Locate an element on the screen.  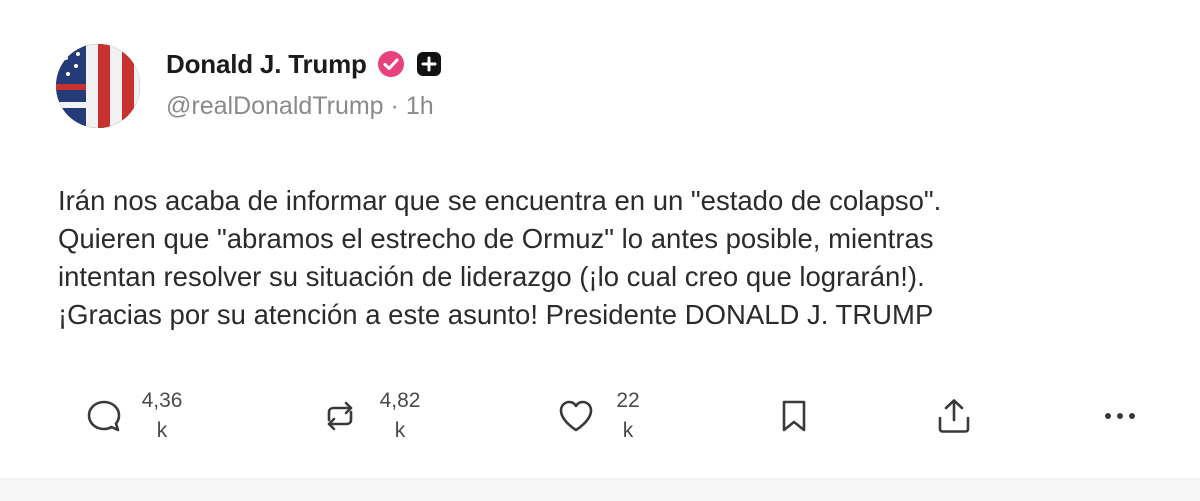
repost-button: 4,82 k is located at coordinates (385, 419).